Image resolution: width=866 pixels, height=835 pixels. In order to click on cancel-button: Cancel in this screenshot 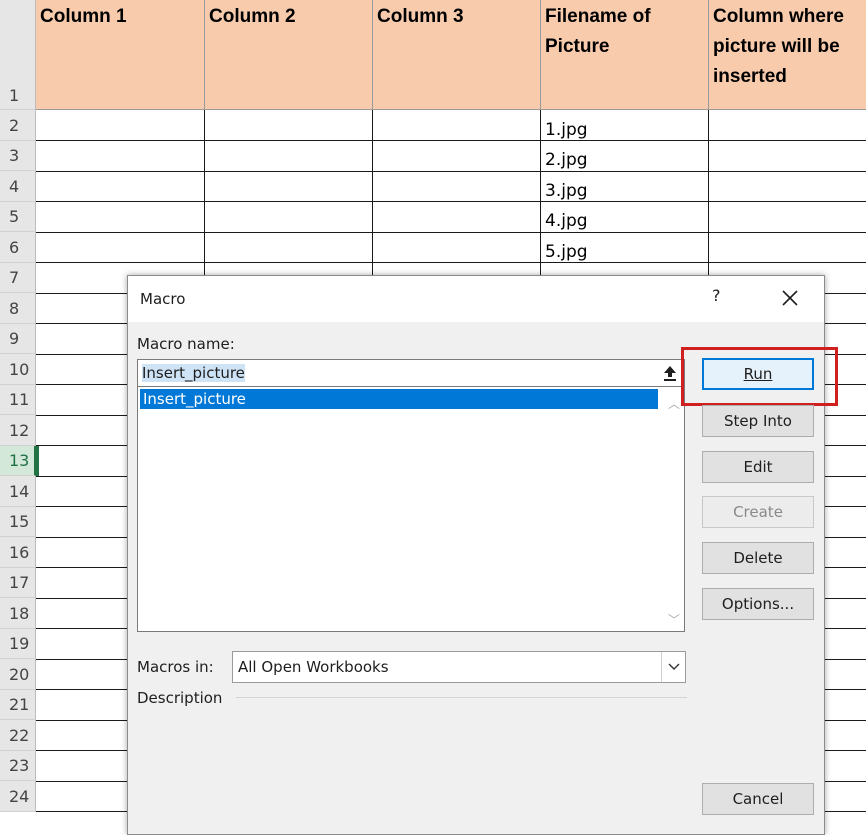, I will do `click(758, 799)`.